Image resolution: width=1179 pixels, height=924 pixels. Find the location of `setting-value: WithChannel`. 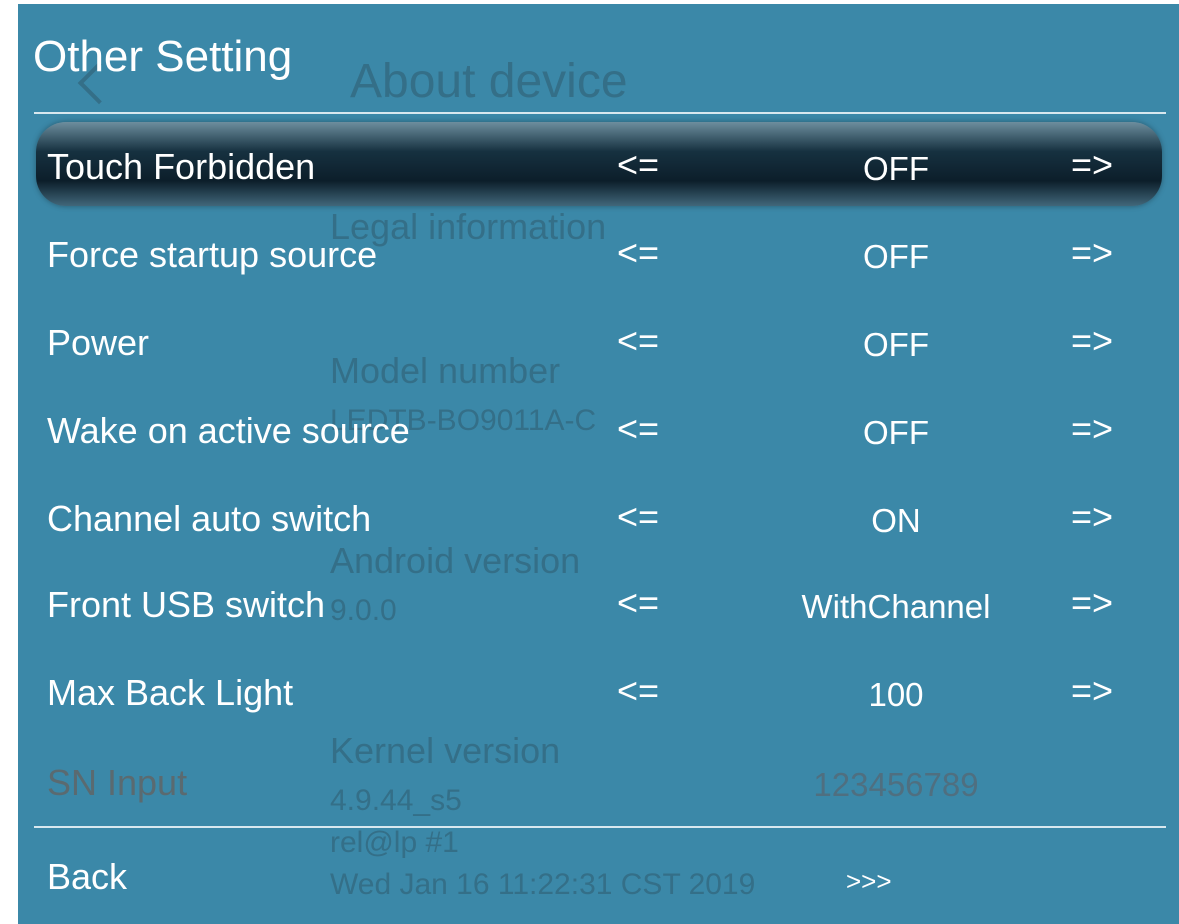

setting-value: WithChannel is located at coordinates (896, 606).